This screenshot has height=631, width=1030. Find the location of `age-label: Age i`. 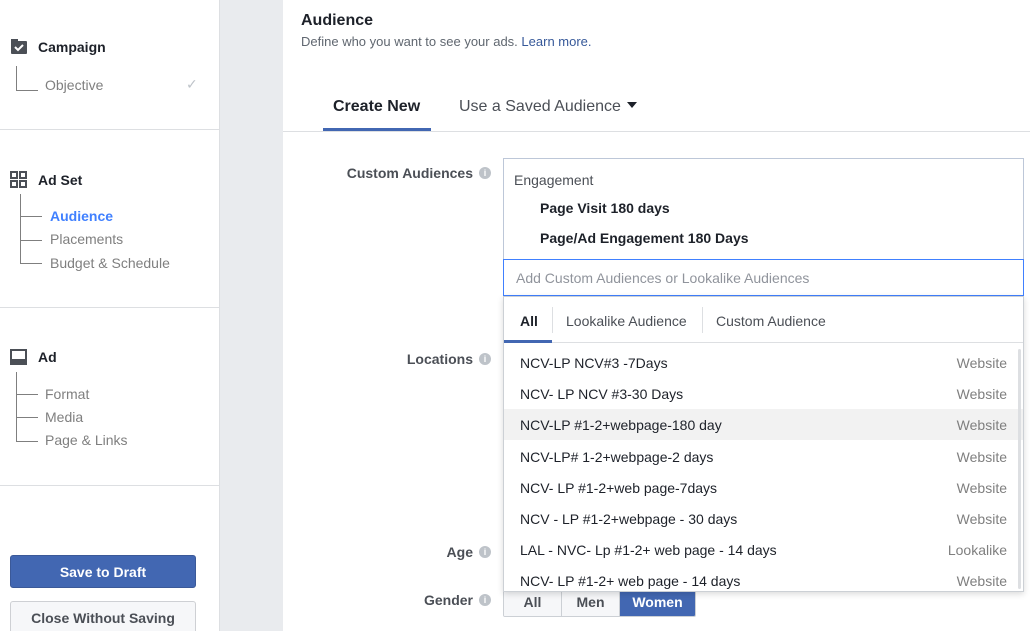

age-label: Age i is located at coordinates (396, 552).